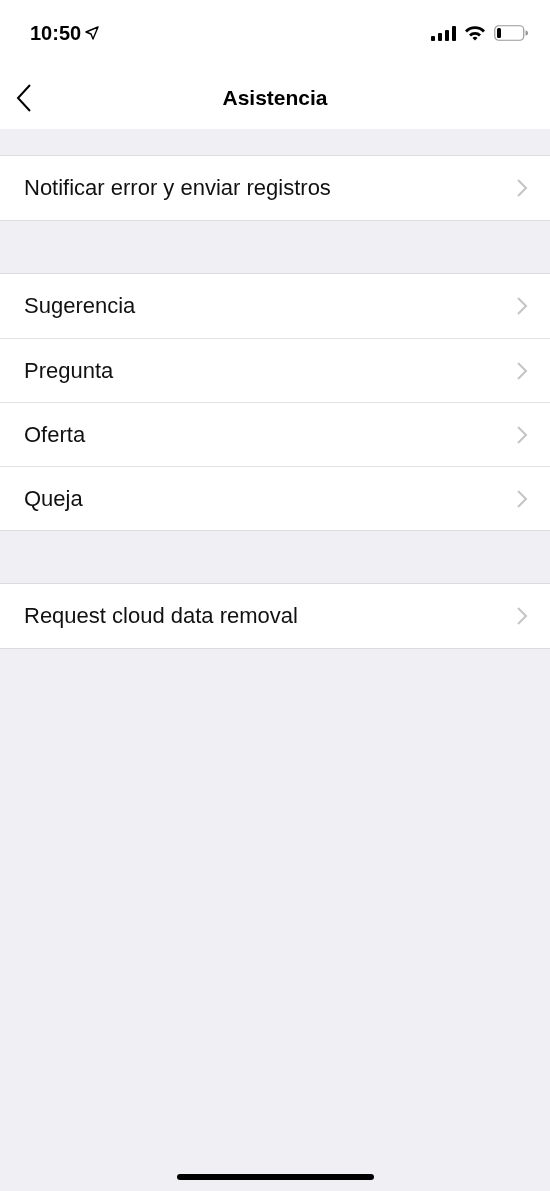 Image resolution: width=550 pixels, height=1191 pixels. What do you see at coordinates (92, 33) in the screenshot?
I see `location-arrow-icon` at bounding box center [92, 33].